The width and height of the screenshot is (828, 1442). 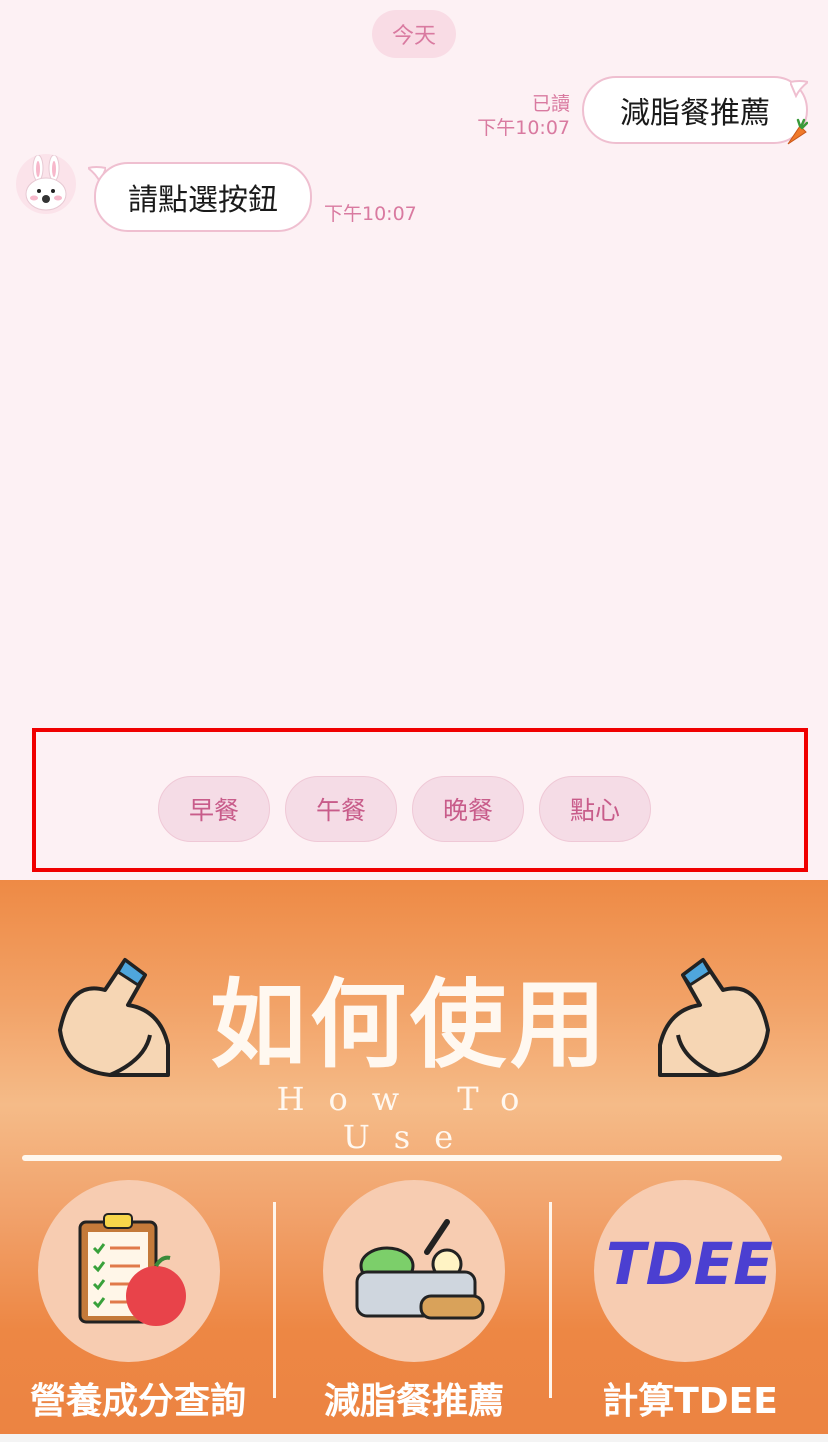 I want to click on menu-title: 如何使用, so click(x=410, y=1025).